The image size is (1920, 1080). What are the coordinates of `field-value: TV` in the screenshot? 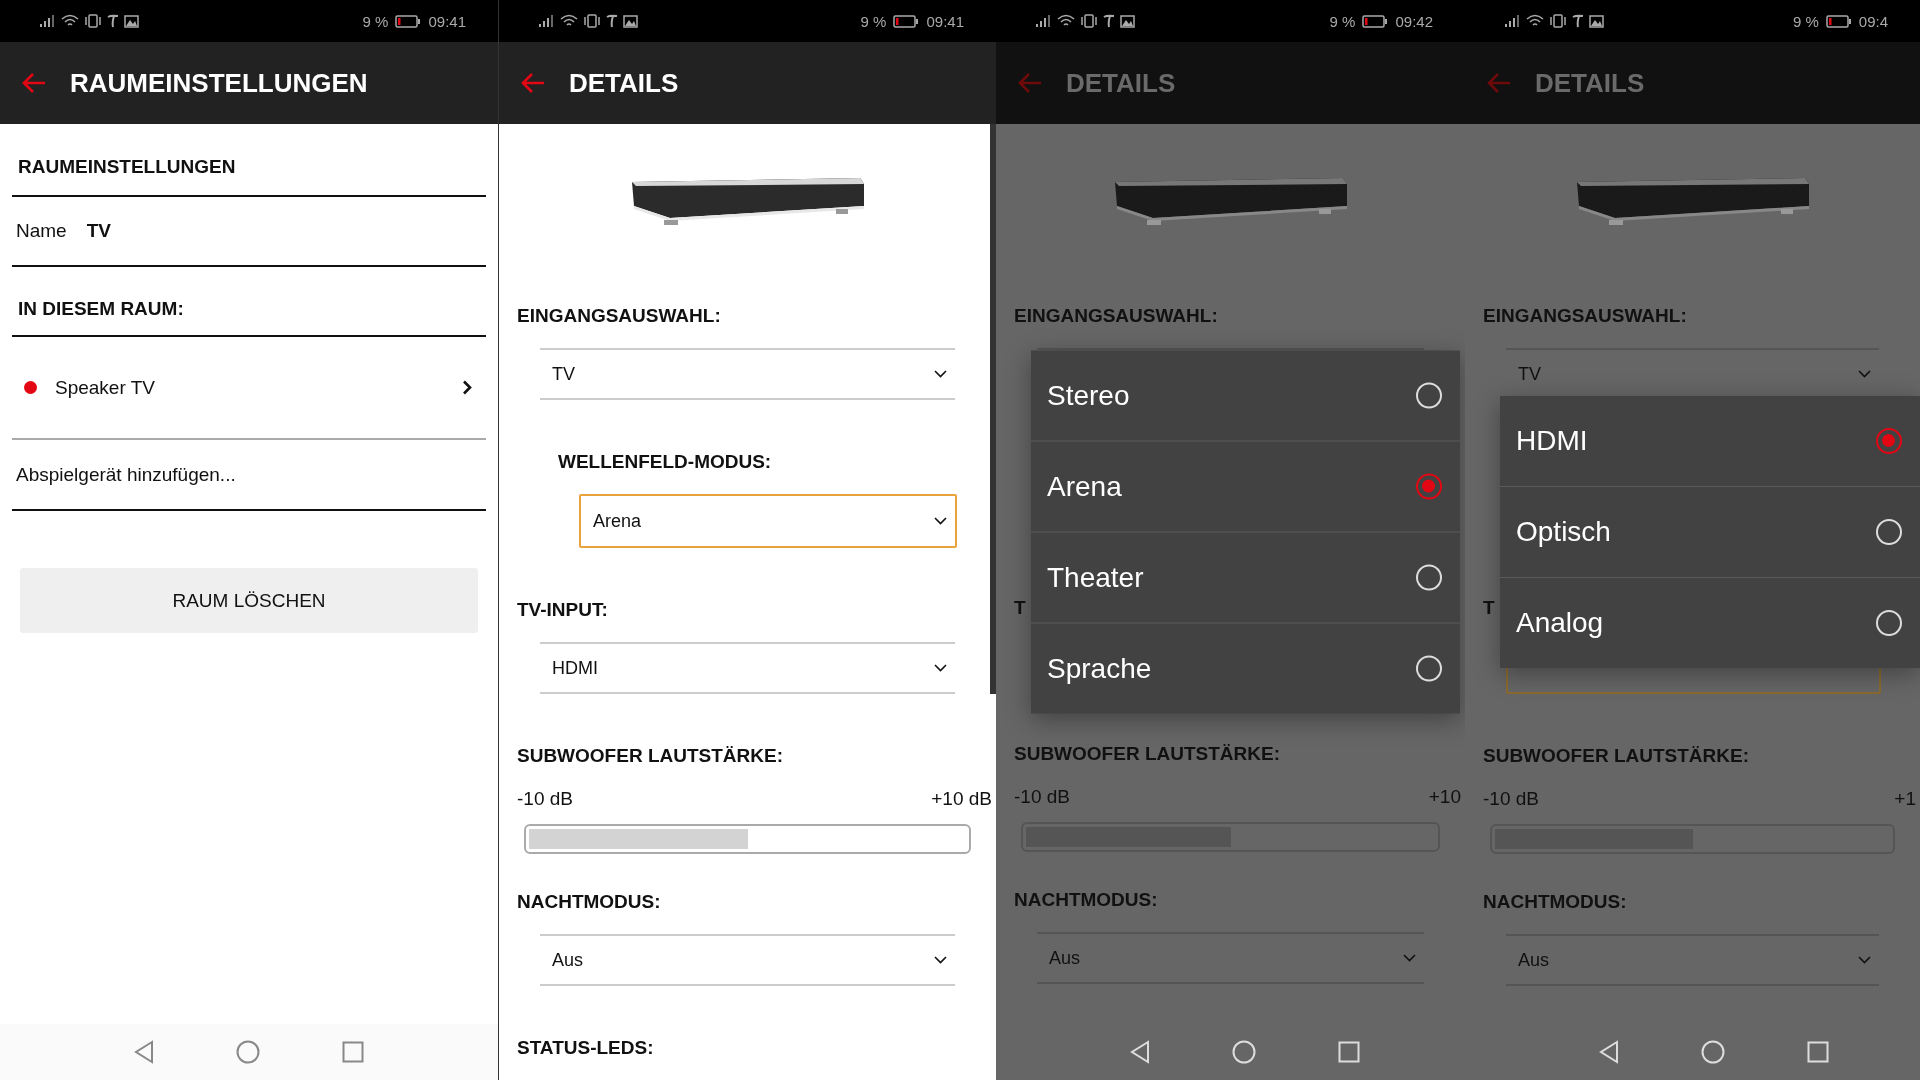 It's located at (98, 231).